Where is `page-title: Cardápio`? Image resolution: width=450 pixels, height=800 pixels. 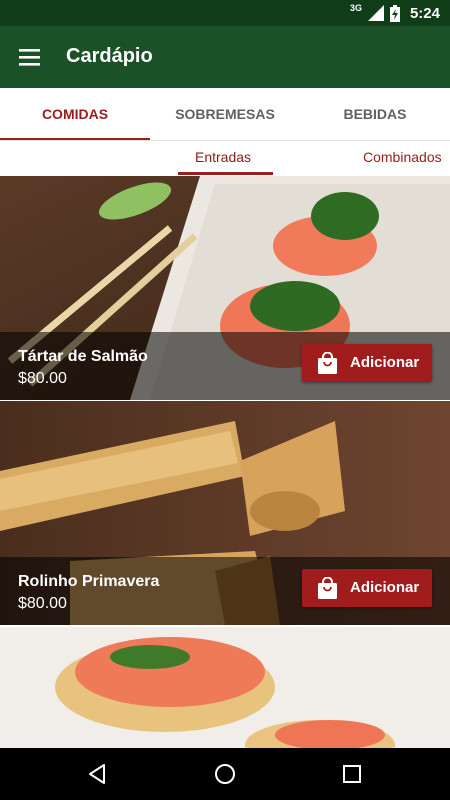 page-title: Cardápio is located at coordinates (109, 56).